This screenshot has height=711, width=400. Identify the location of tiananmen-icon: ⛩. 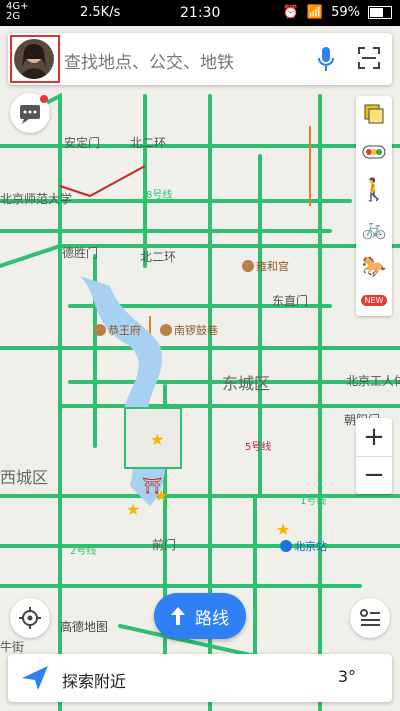
(152, 485).